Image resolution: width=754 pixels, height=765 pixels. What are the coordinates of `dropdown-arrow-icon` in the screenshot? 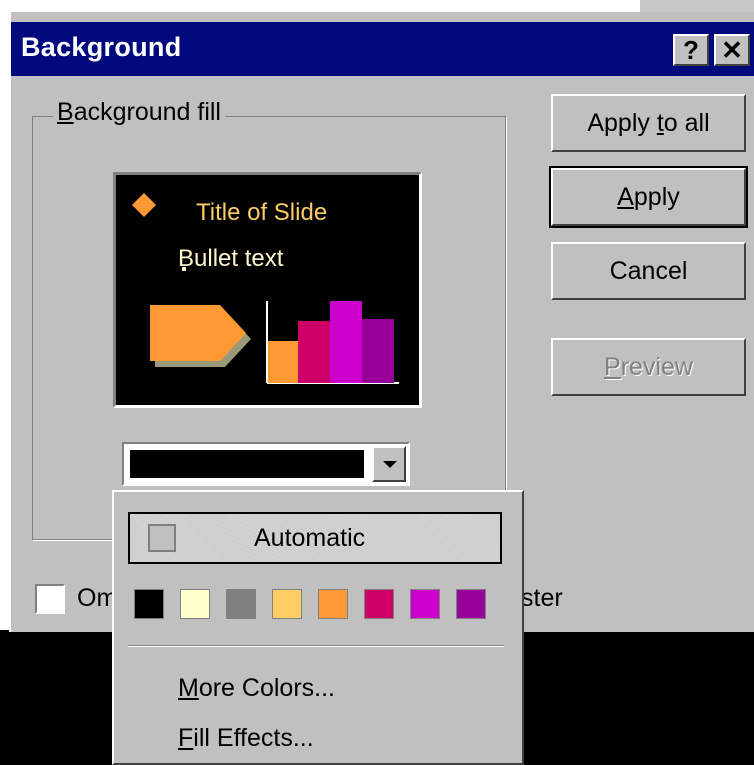 It's located at (389, 464).